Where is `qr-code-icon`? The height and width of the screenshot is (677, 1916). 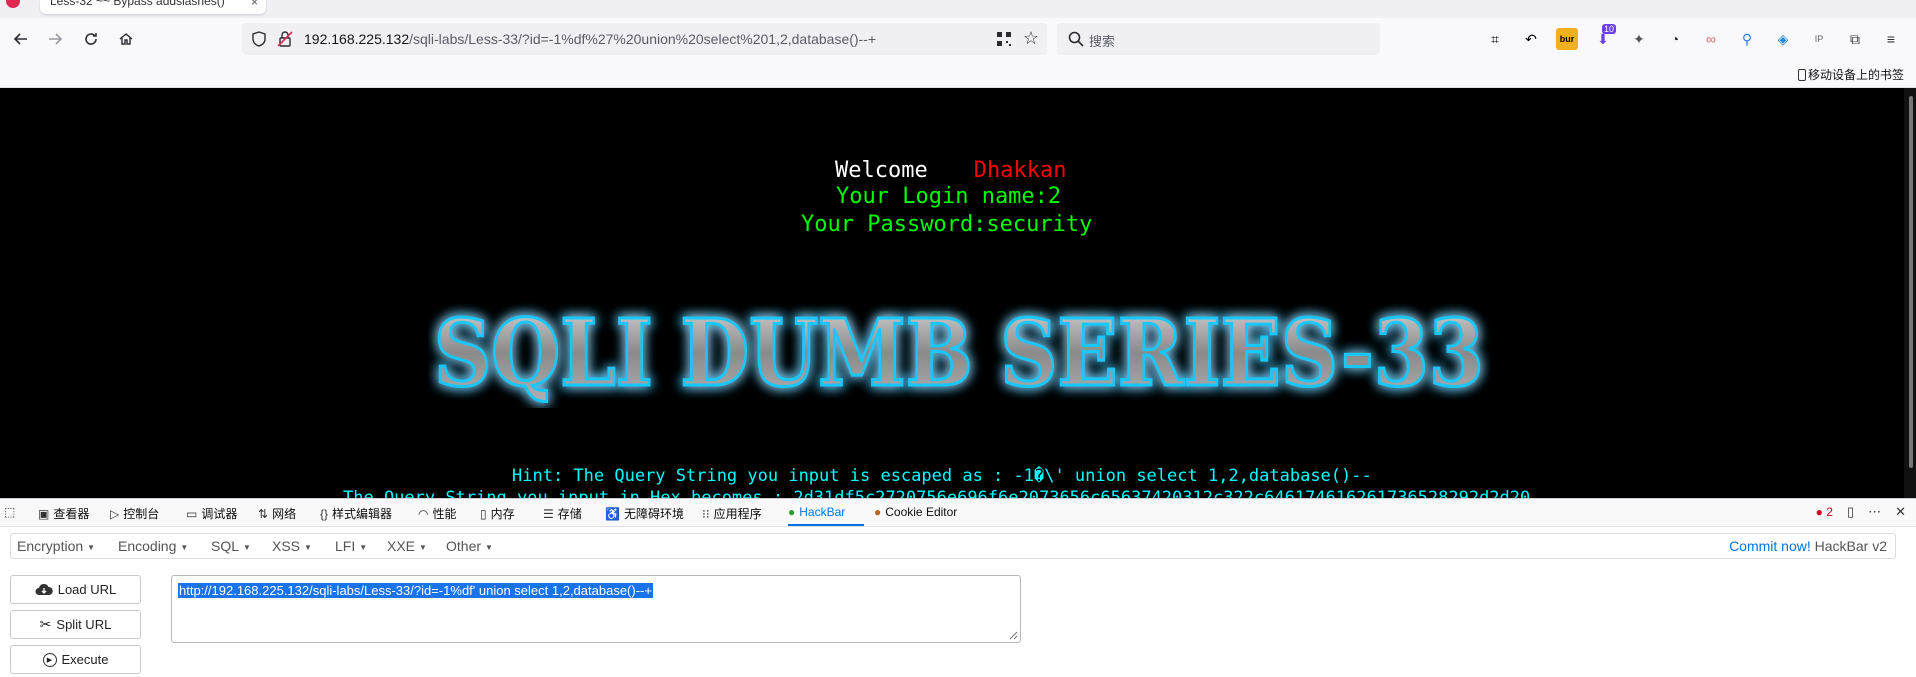 qr-code-icon is located at coordinates (1004, 39).